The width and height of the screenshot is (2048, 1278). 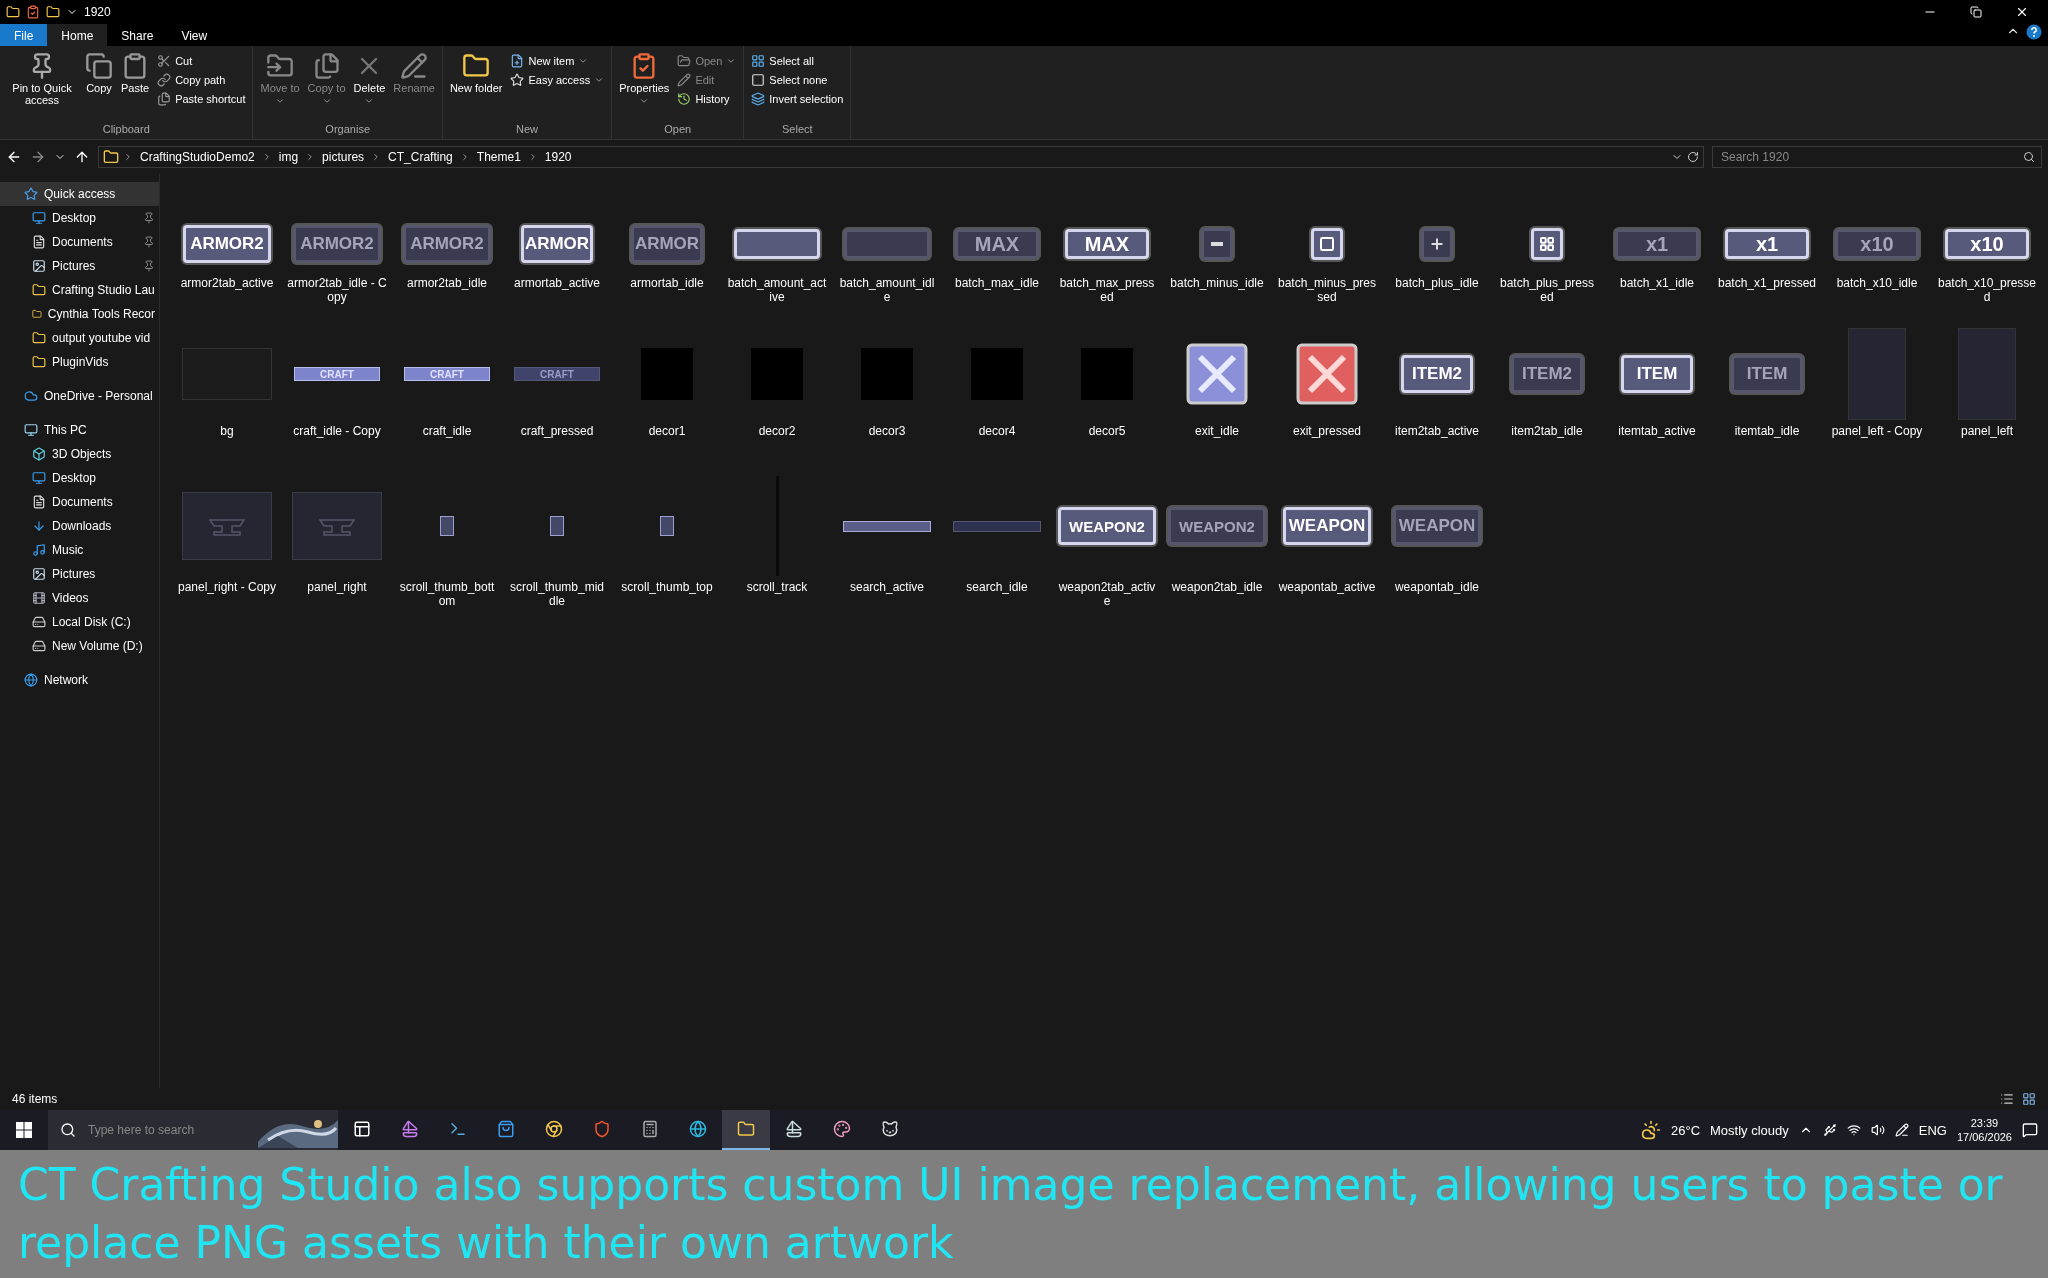 I want to click on file-name: search_idle, so click(x=997, y=601).